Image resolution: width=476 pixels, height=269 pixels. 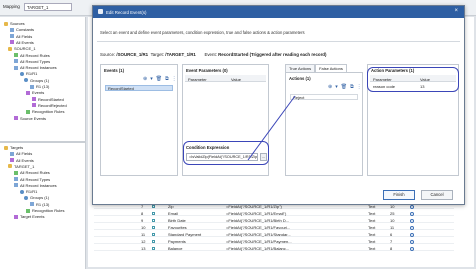 I want to click on row-expression: =FieldAt("/SOURCE_1/R1/Email"), so click(x=256, y=213).